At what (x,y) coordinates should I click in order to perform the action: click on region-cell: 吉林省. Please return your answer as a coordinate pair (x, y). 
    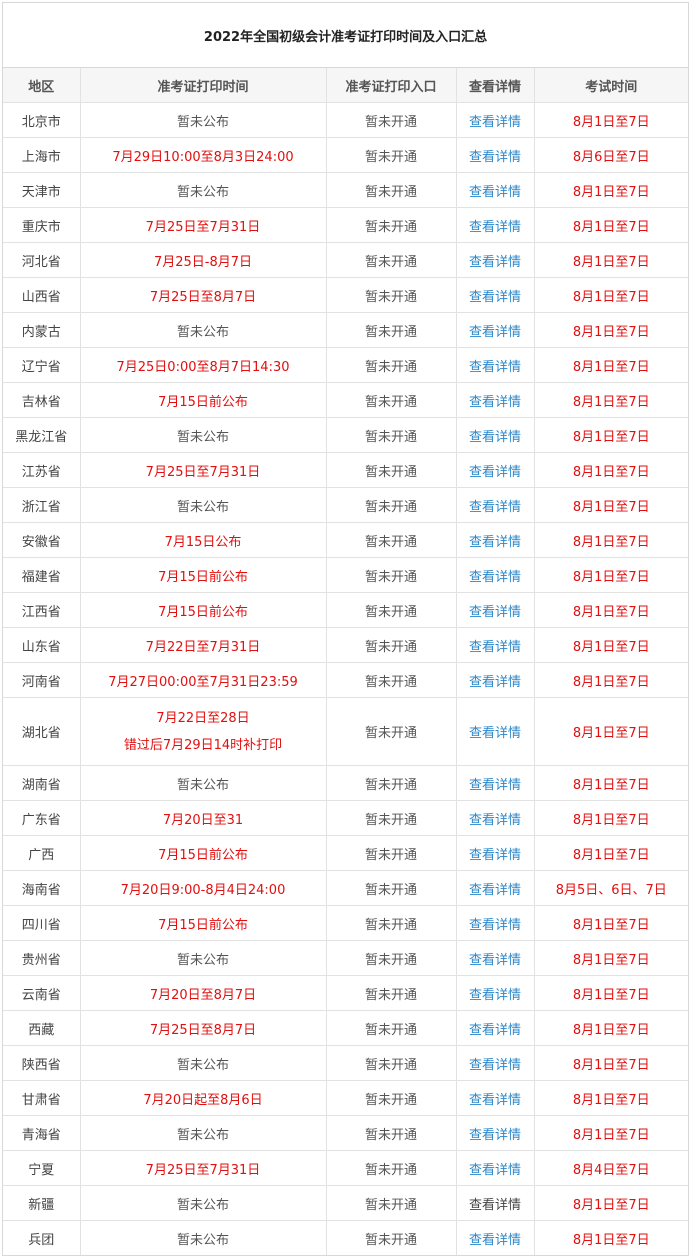
    Looking at the image, I should click on (42, 400).